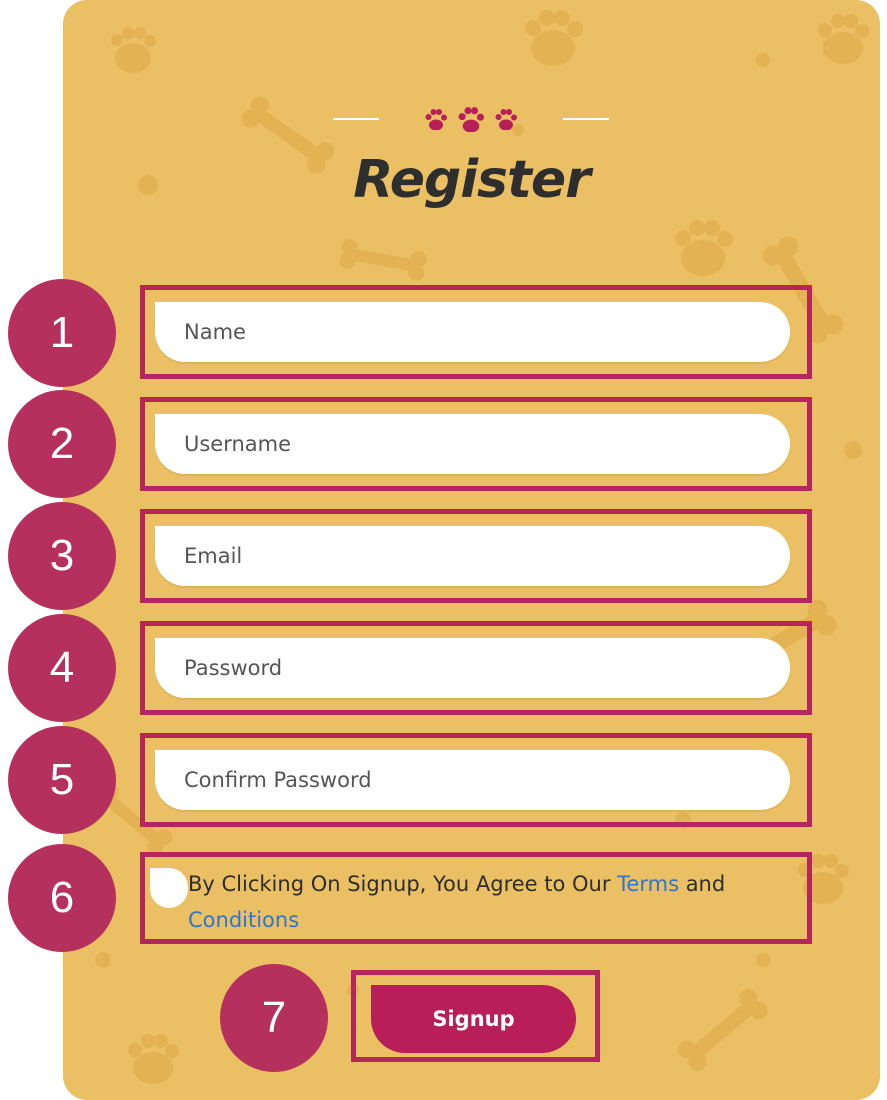  Describe the element at coordinates (62, 668) in the screenshot. I see `annotation-badge-4: 4` at that location.